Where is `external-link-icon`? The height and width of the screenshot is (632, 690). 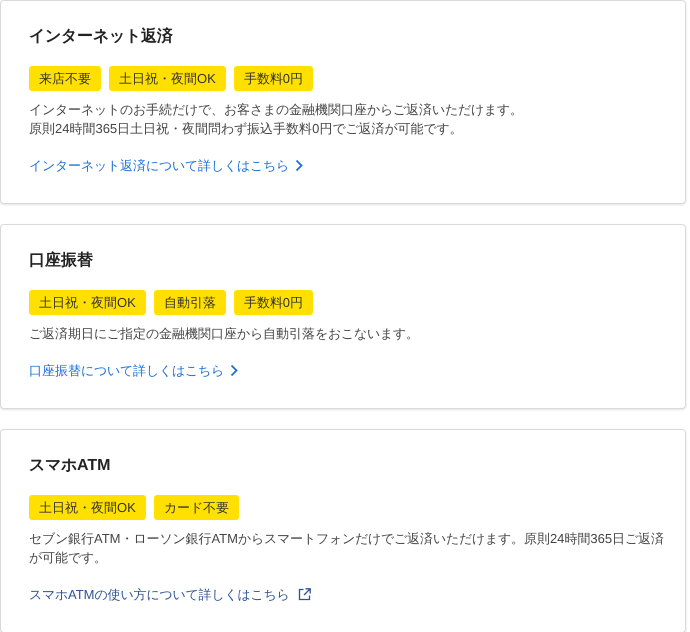 external-link-icon is located at coordinates (305, 594).